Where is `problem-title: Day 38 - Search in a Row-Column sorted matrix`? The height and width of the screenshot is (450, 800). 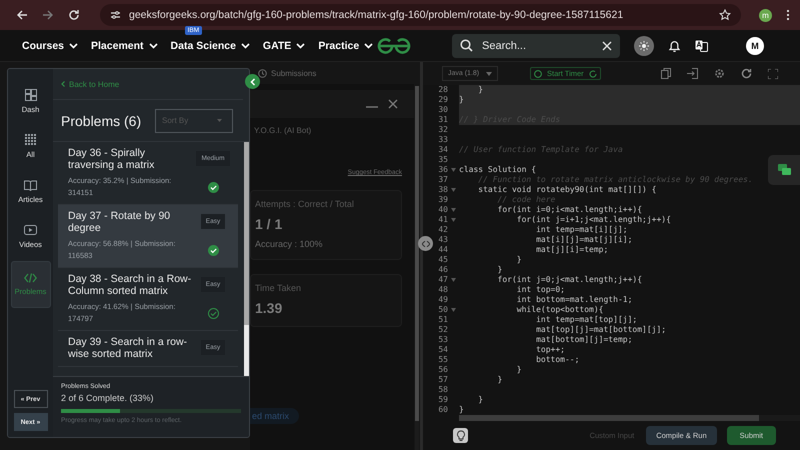
problem-title: Day 38 - Search in a Row-Column sorted matrix is located at coordinates (130, 285).